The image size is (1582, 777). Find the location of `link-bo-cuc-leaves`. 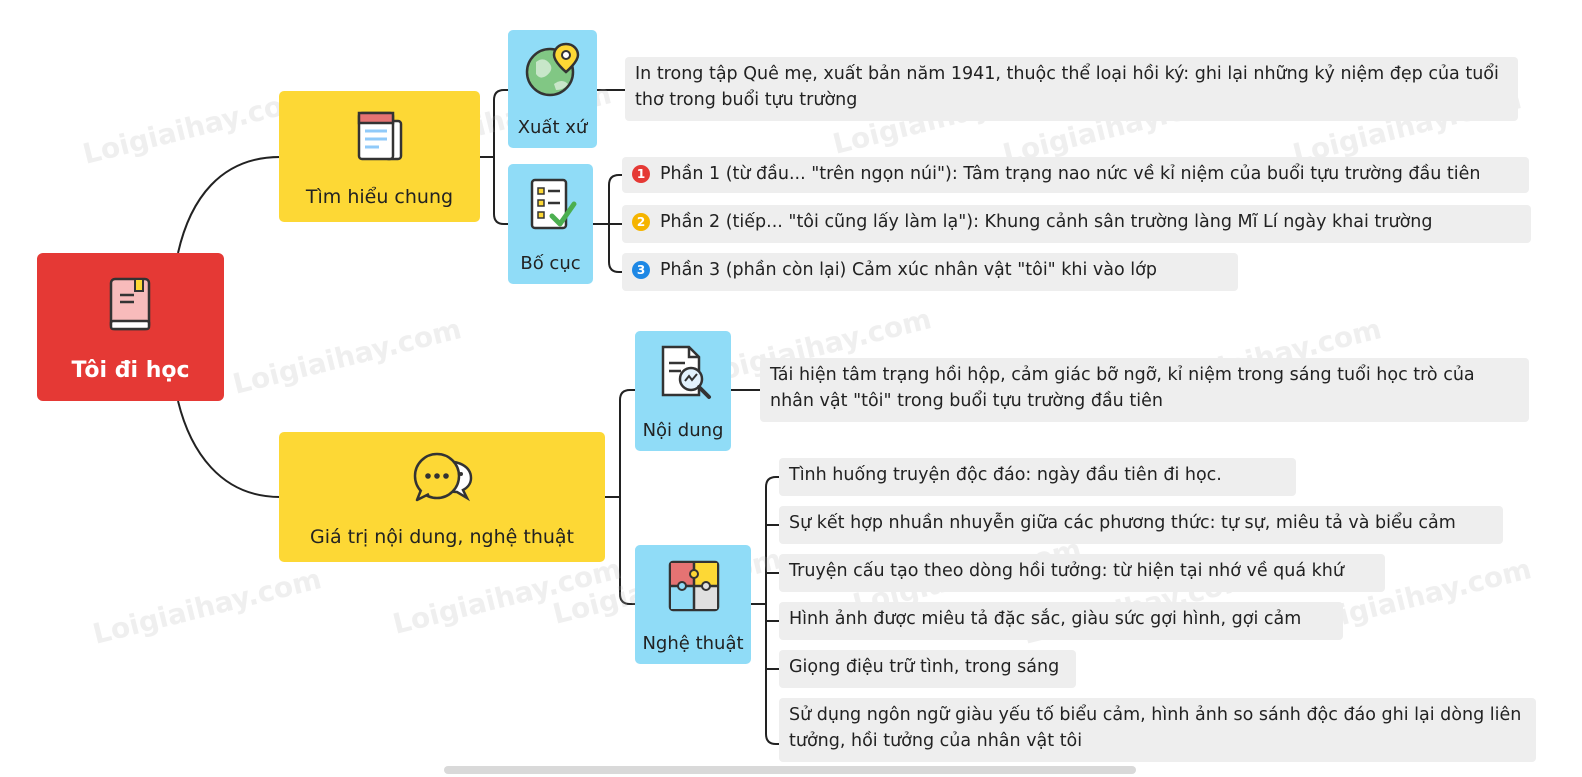

link-bo-cuc-leaves is located at coordinates (607, 223).